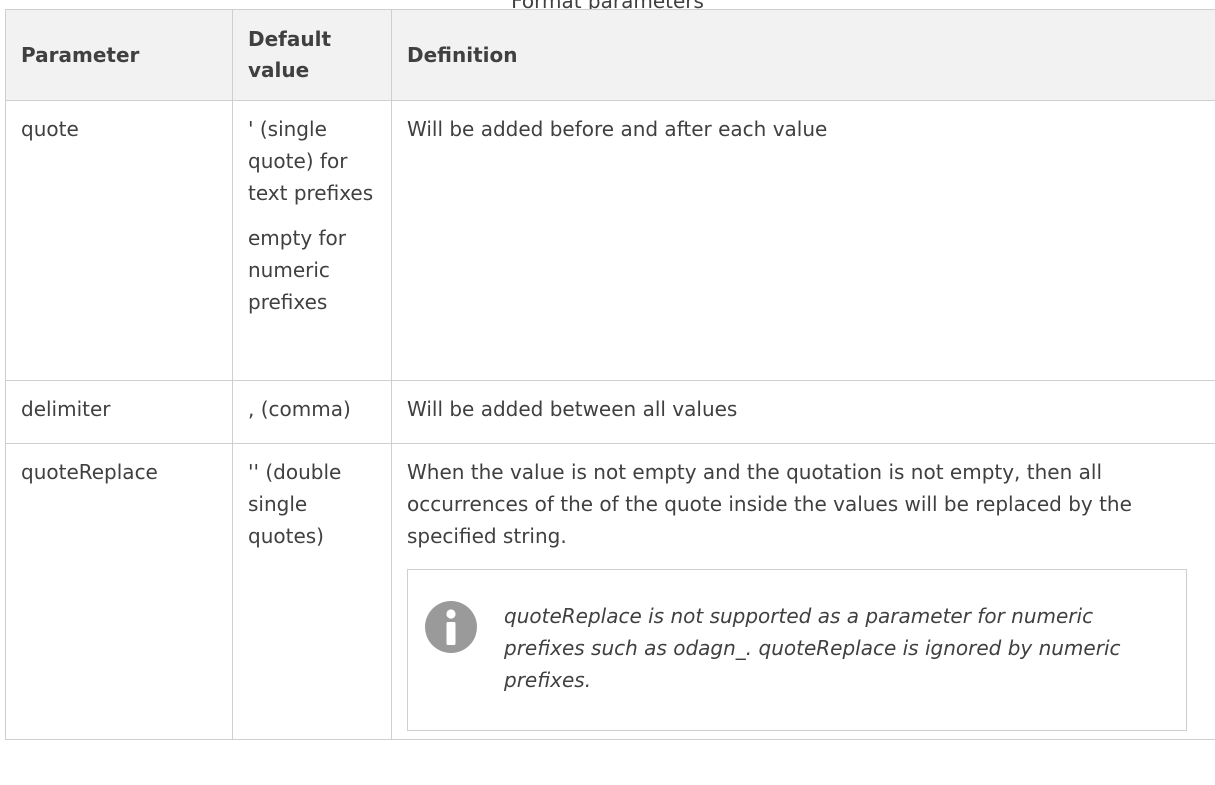  Describe the element at coordinates (312, 591) in the screenshot. I see `cell-default-value: '' (double single quotes)` at that location.